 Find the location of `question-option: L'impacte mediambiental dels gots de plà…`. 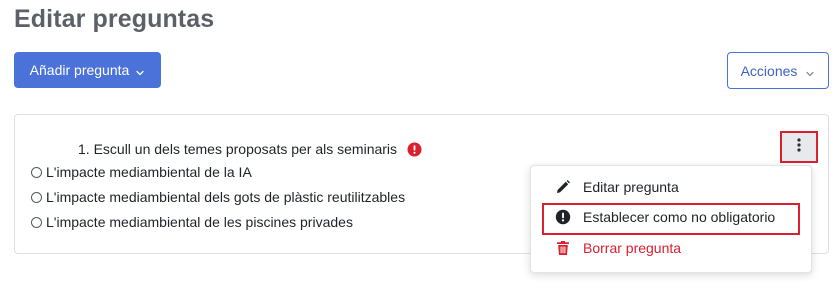

question-option: L'impacte mediambiental dels gots de plà… is located at coordinates (218, 197).